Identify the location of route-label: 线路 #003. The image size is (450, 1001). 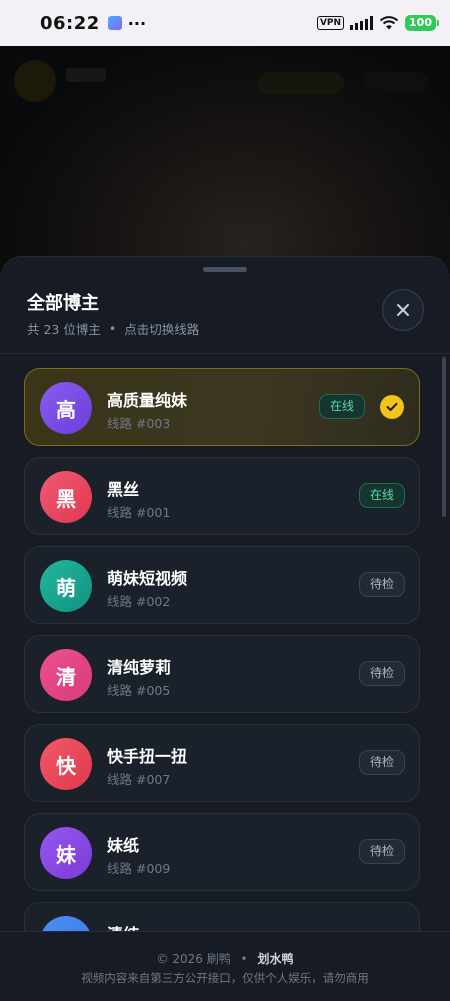
(139, 423).